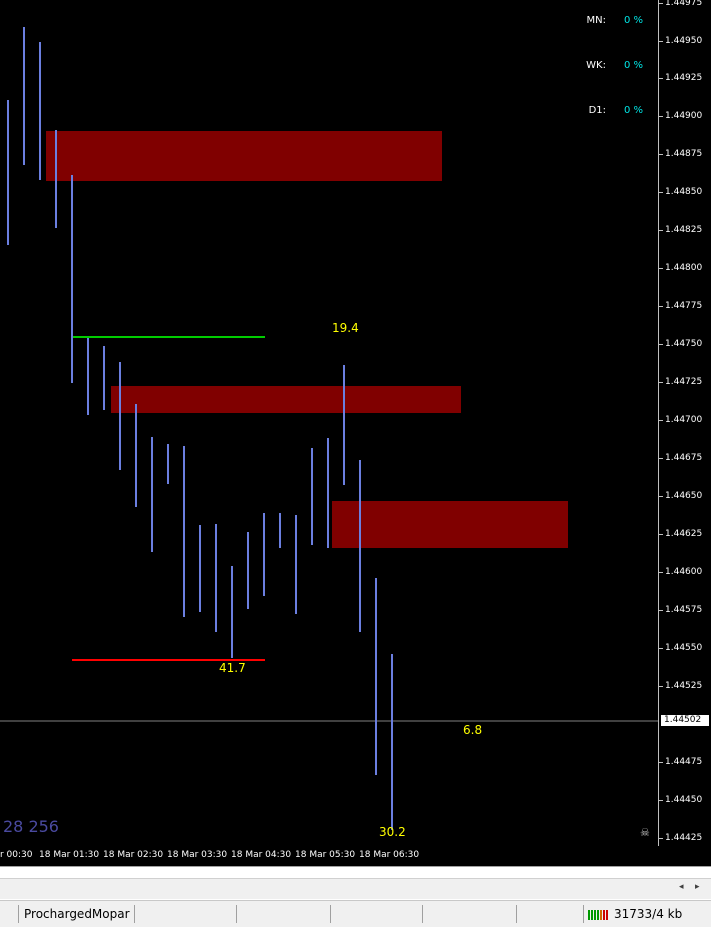 This screenshot has height=927, width=711. I want to click on arrow-left-icon: ◂, so click(681, 887).